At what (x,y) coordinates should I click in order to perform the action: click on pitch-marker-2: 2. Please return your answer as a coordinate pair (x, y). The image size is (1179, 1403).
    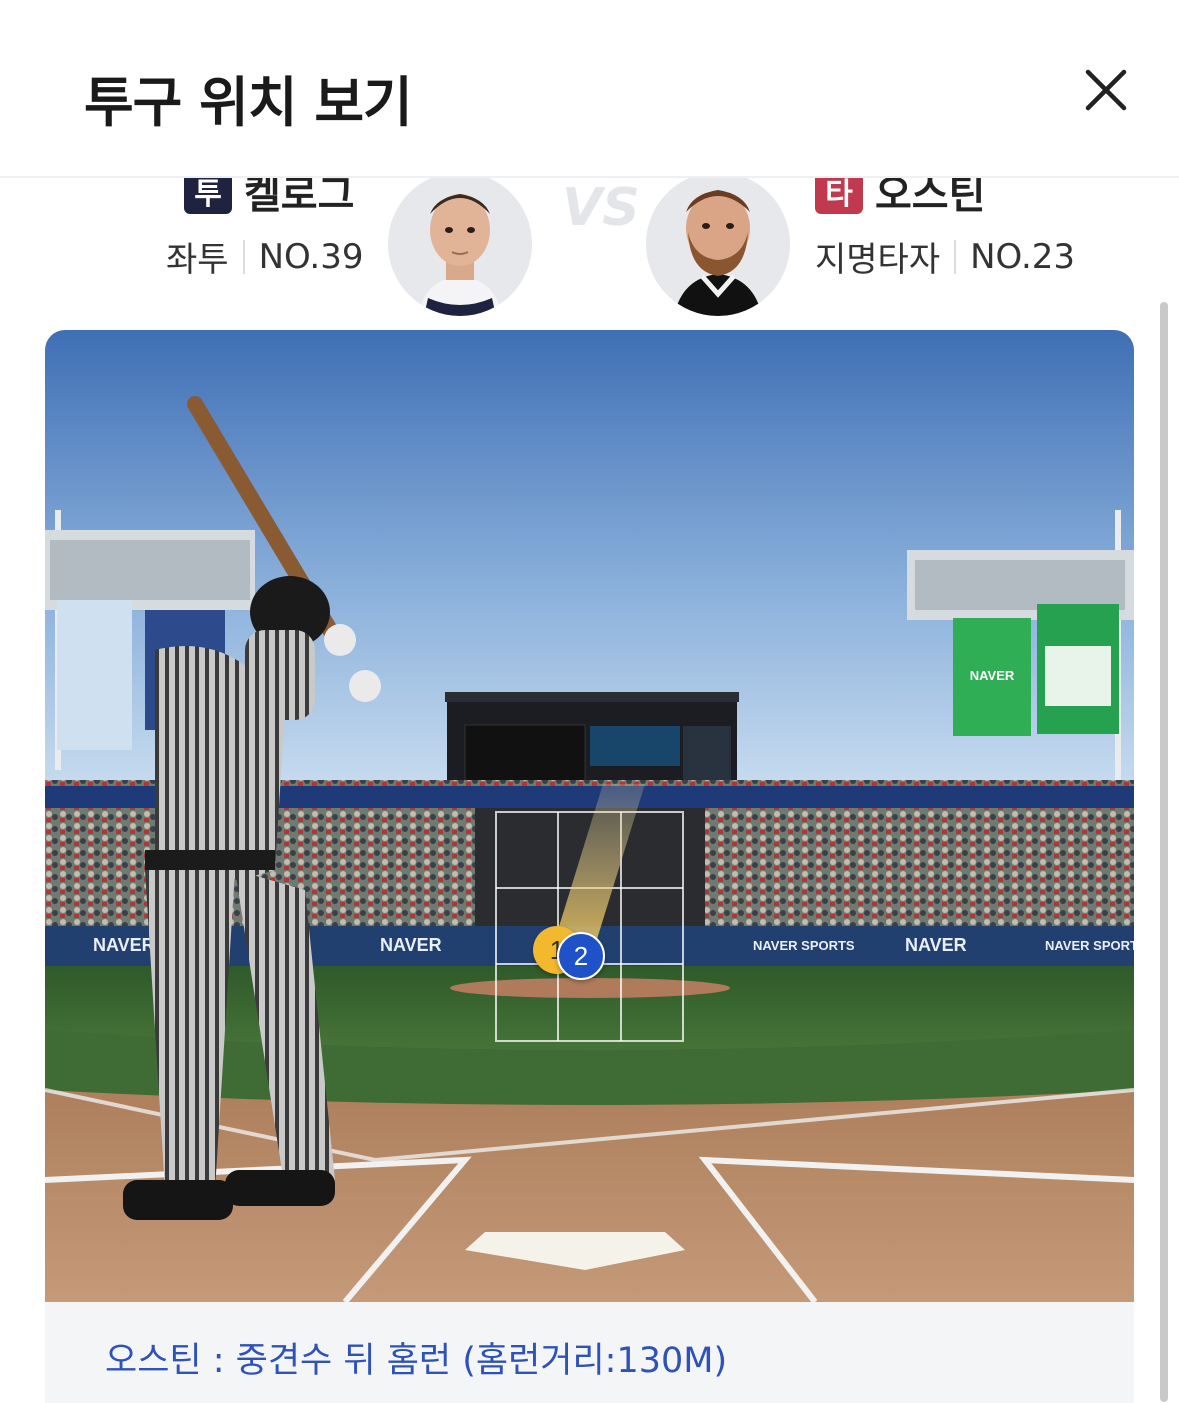
    Looking at the image, I should click on (581, 956).